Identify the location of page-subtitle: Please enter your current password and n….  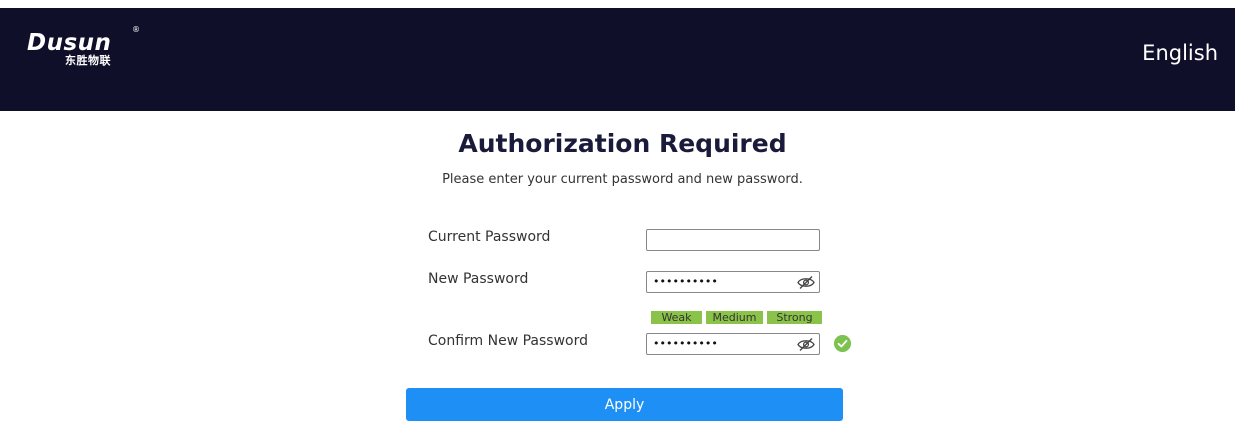
(622, 179).